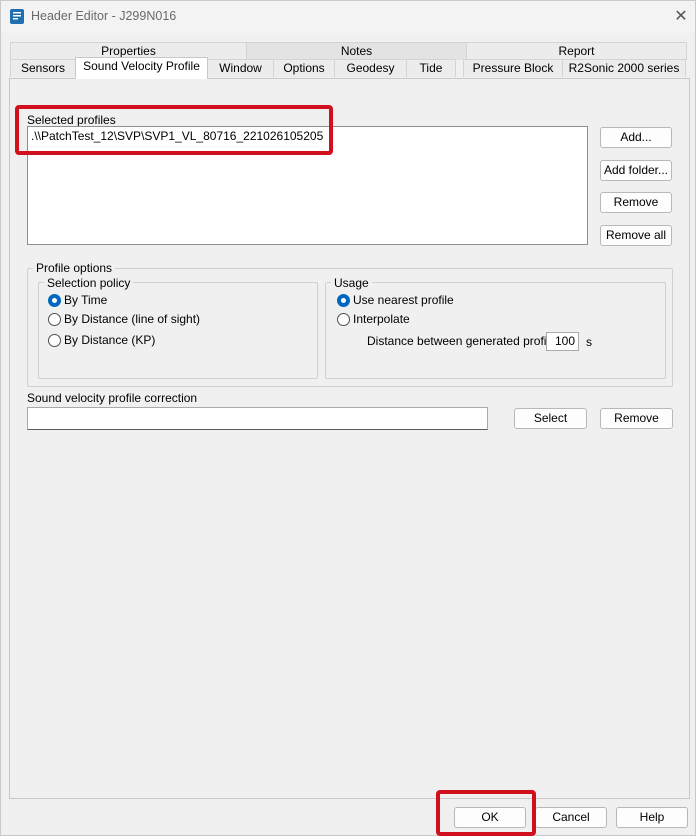 This screenshot has width=696, height=836. Describe the element at coordinates (71, 120) in the screenshot. I see `selected-profiles-label: Selected profiles` at that location.